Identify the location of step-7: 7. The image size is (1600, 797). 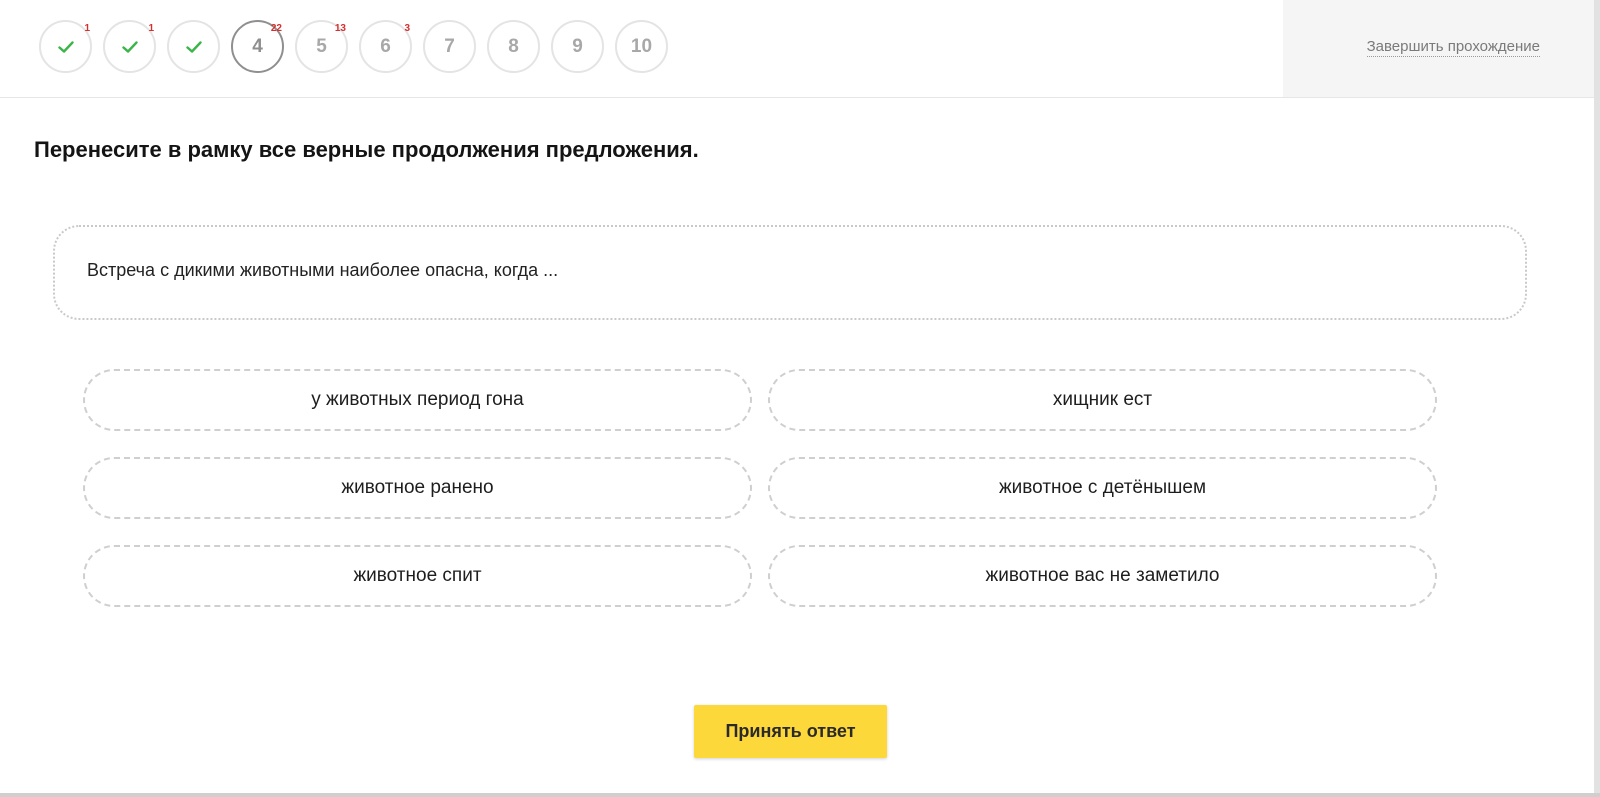
(449, 46).